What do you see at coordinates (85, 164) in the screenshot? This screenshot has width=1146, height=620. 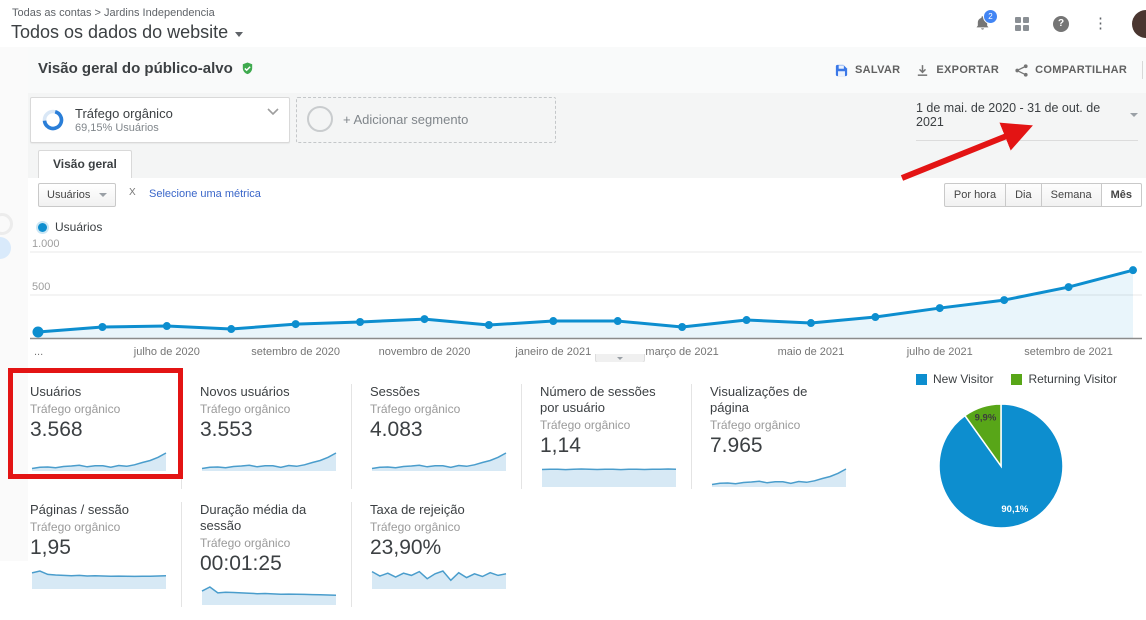 I see `tab-visao-geral: Visão geral` at bounding box center [85, 164].